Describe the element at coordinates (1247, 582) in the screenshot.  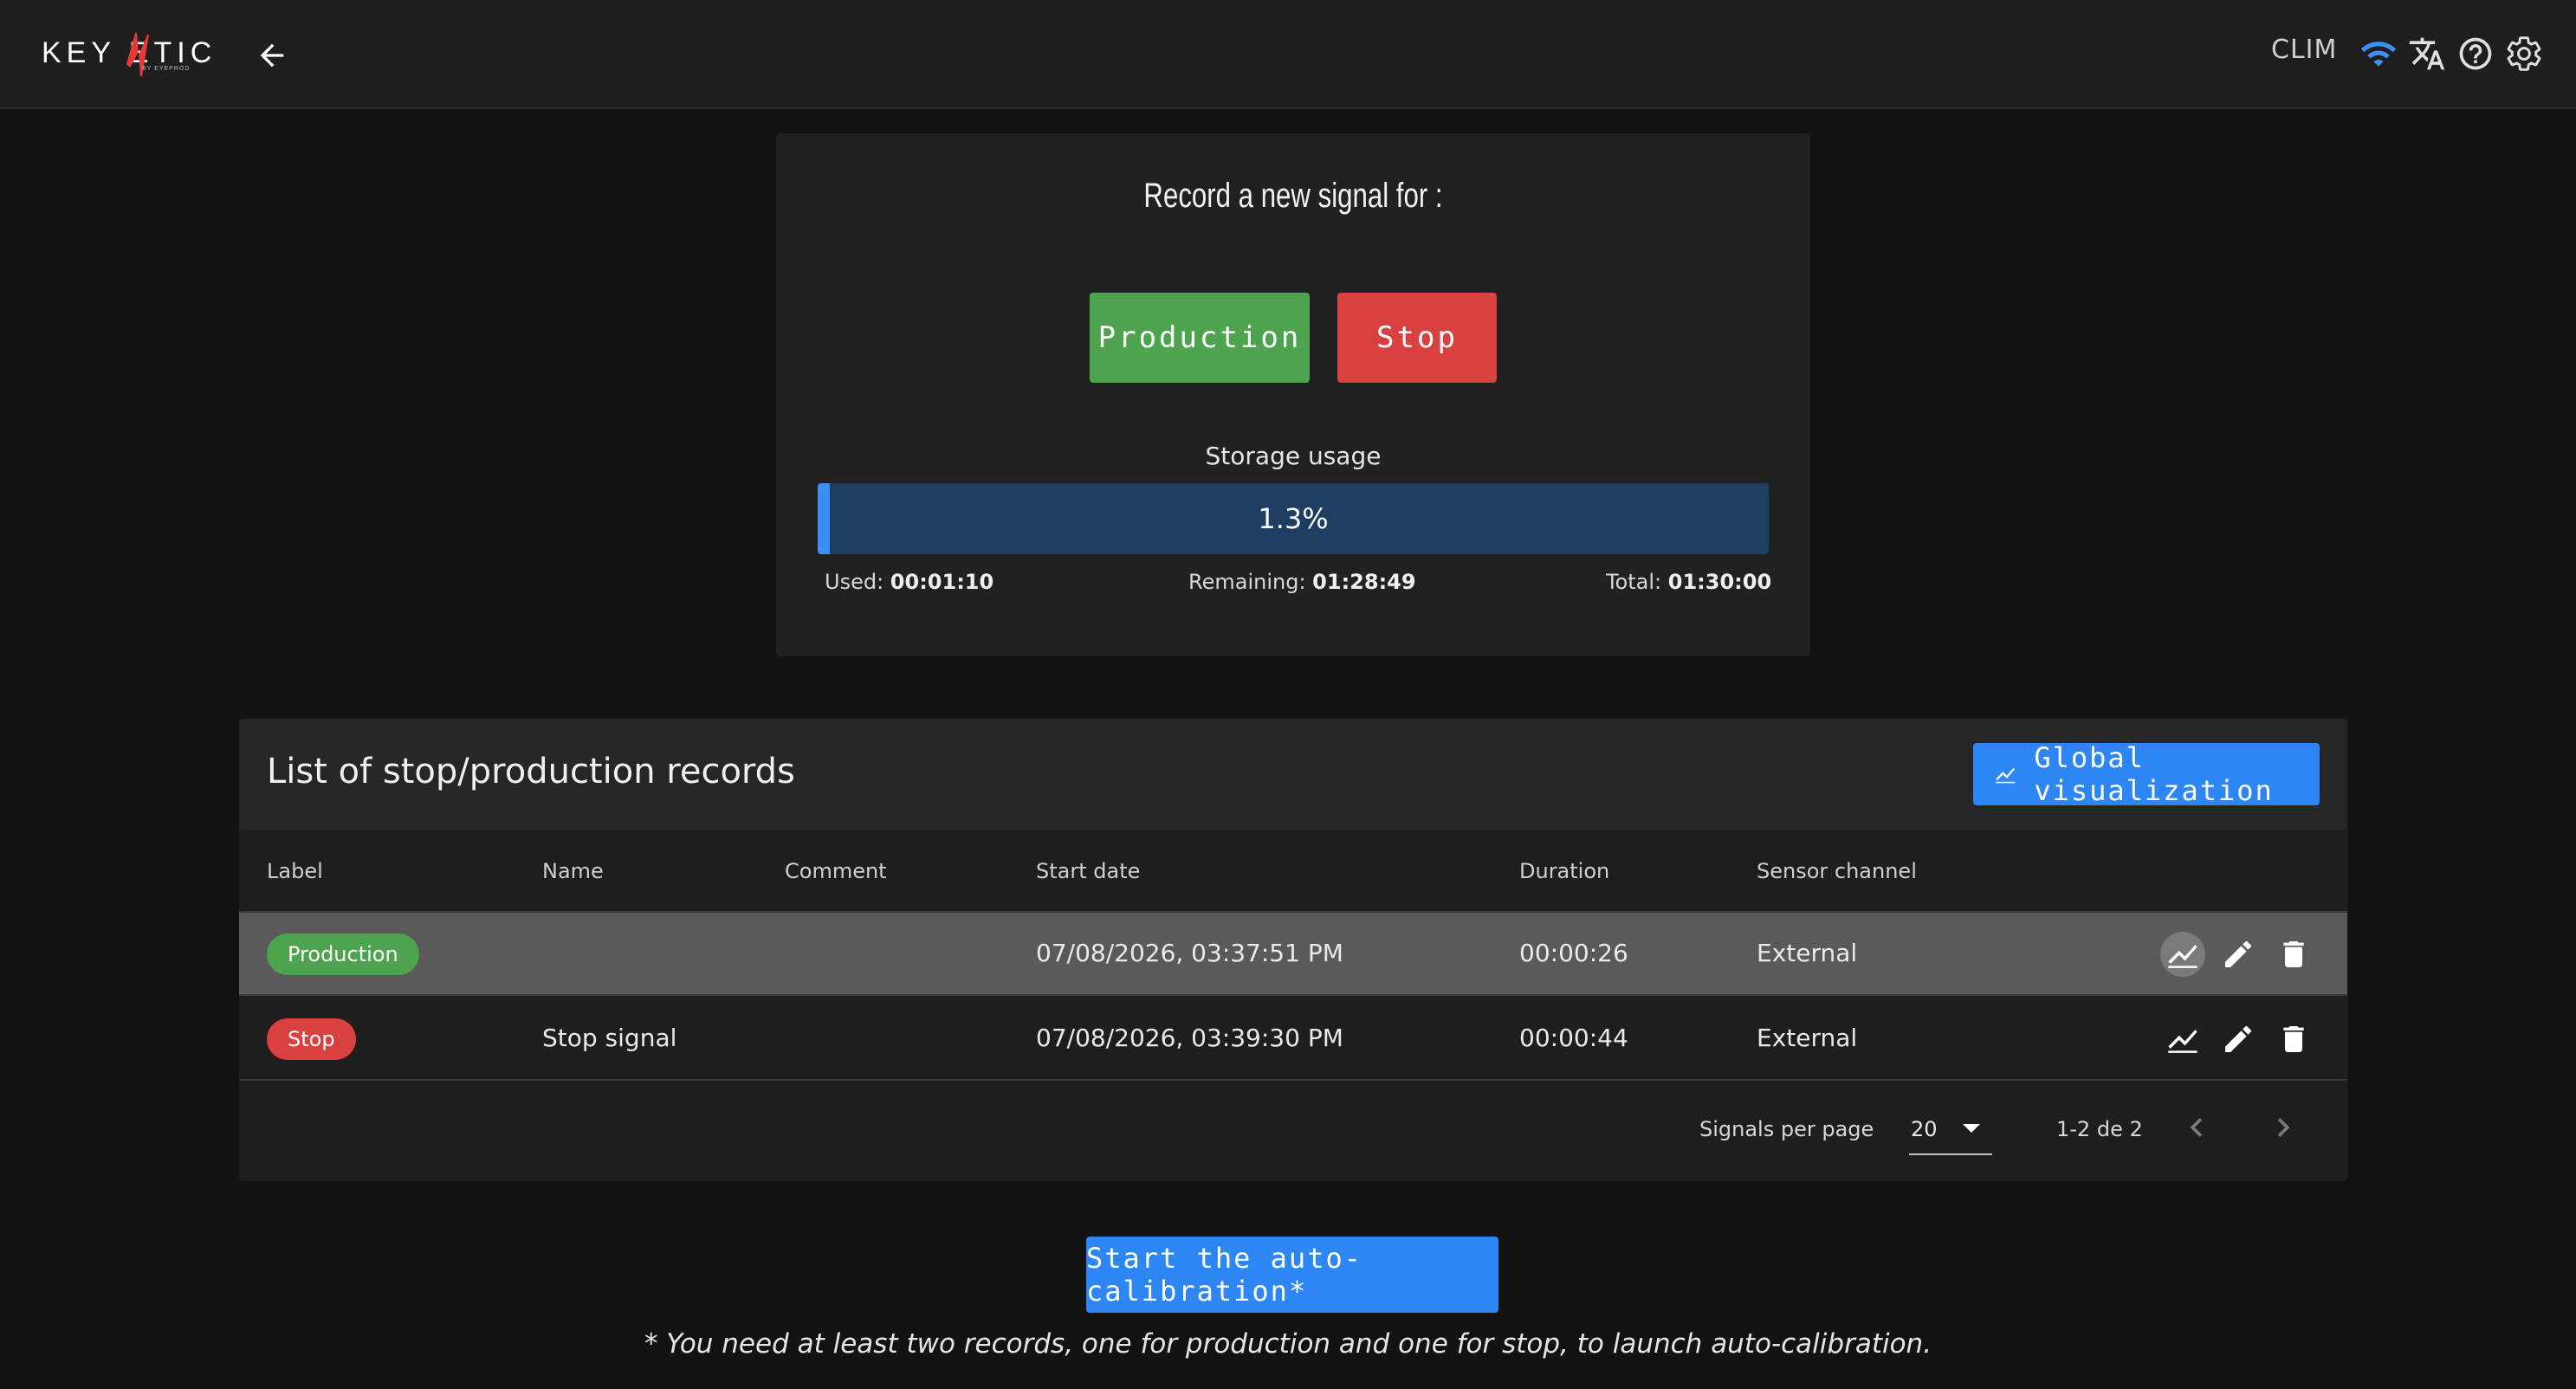
I see `storage-remaining-label: Remaining:` at that location.